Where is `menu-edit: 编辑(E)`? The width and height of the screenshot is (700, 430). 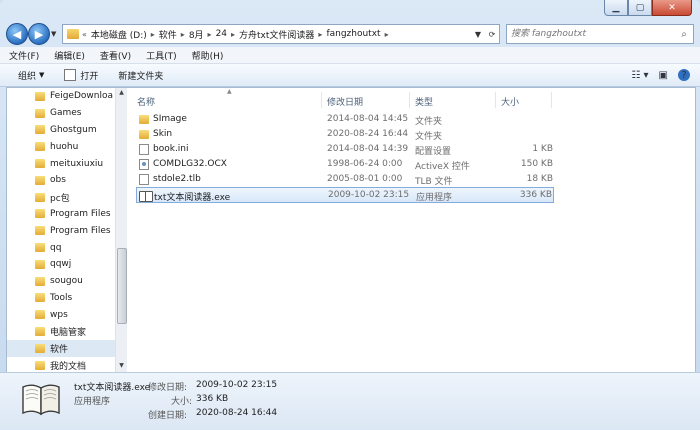
menu-edit: 编辑(E) is located at coordinates (68, 55).